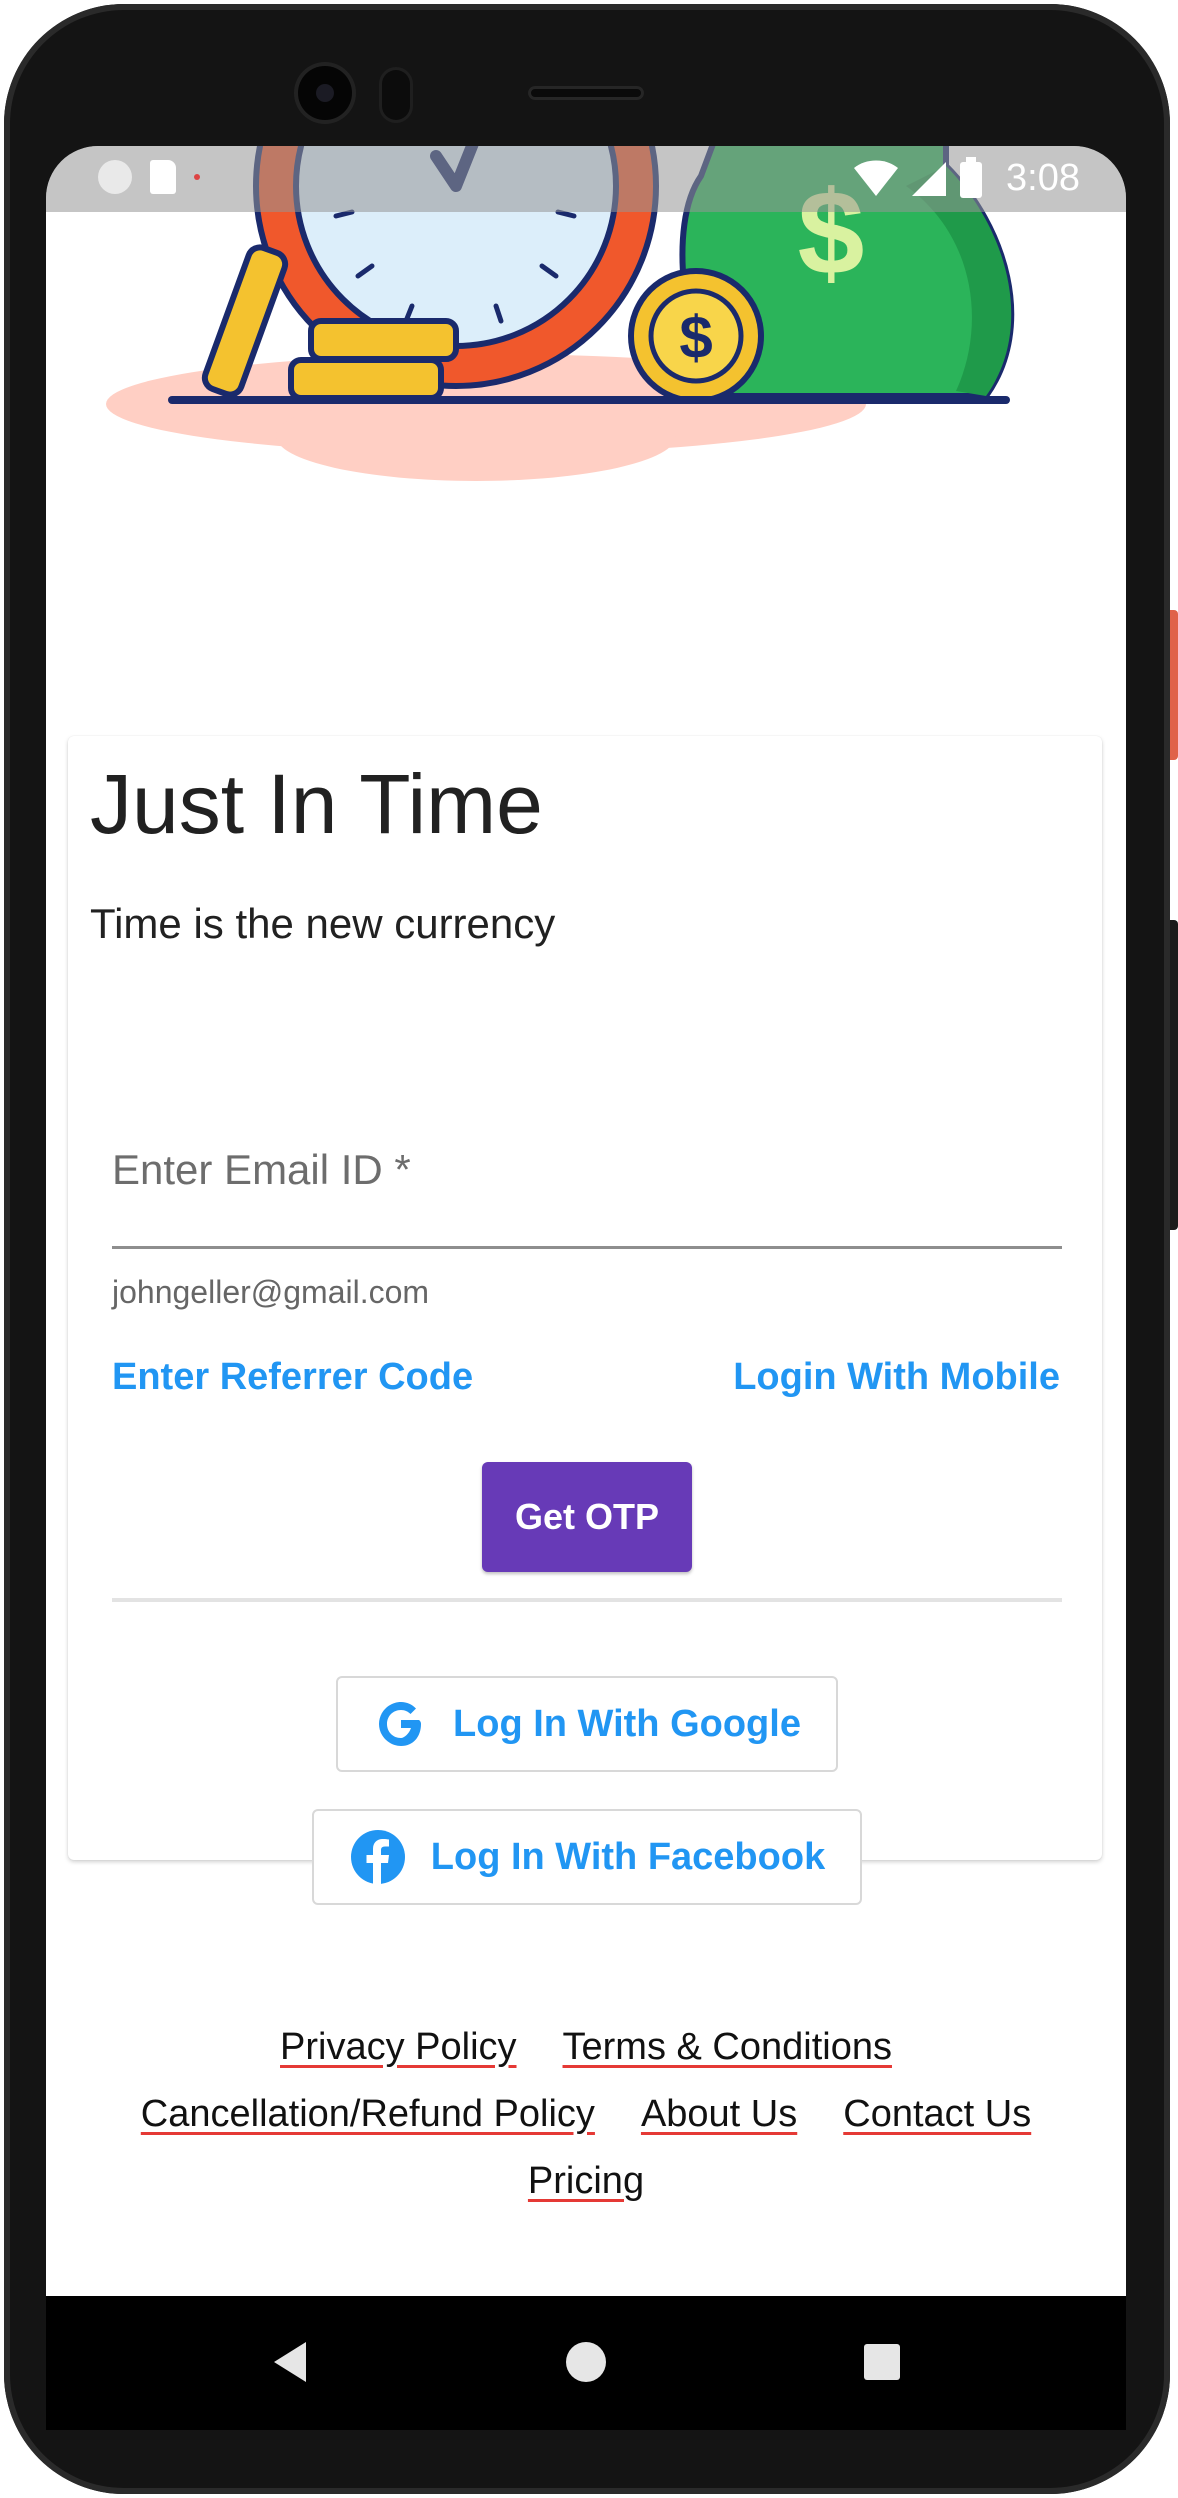  Describe the element at coordinates (929, 179) in the screenshot. I see `signal-icon` at that location.